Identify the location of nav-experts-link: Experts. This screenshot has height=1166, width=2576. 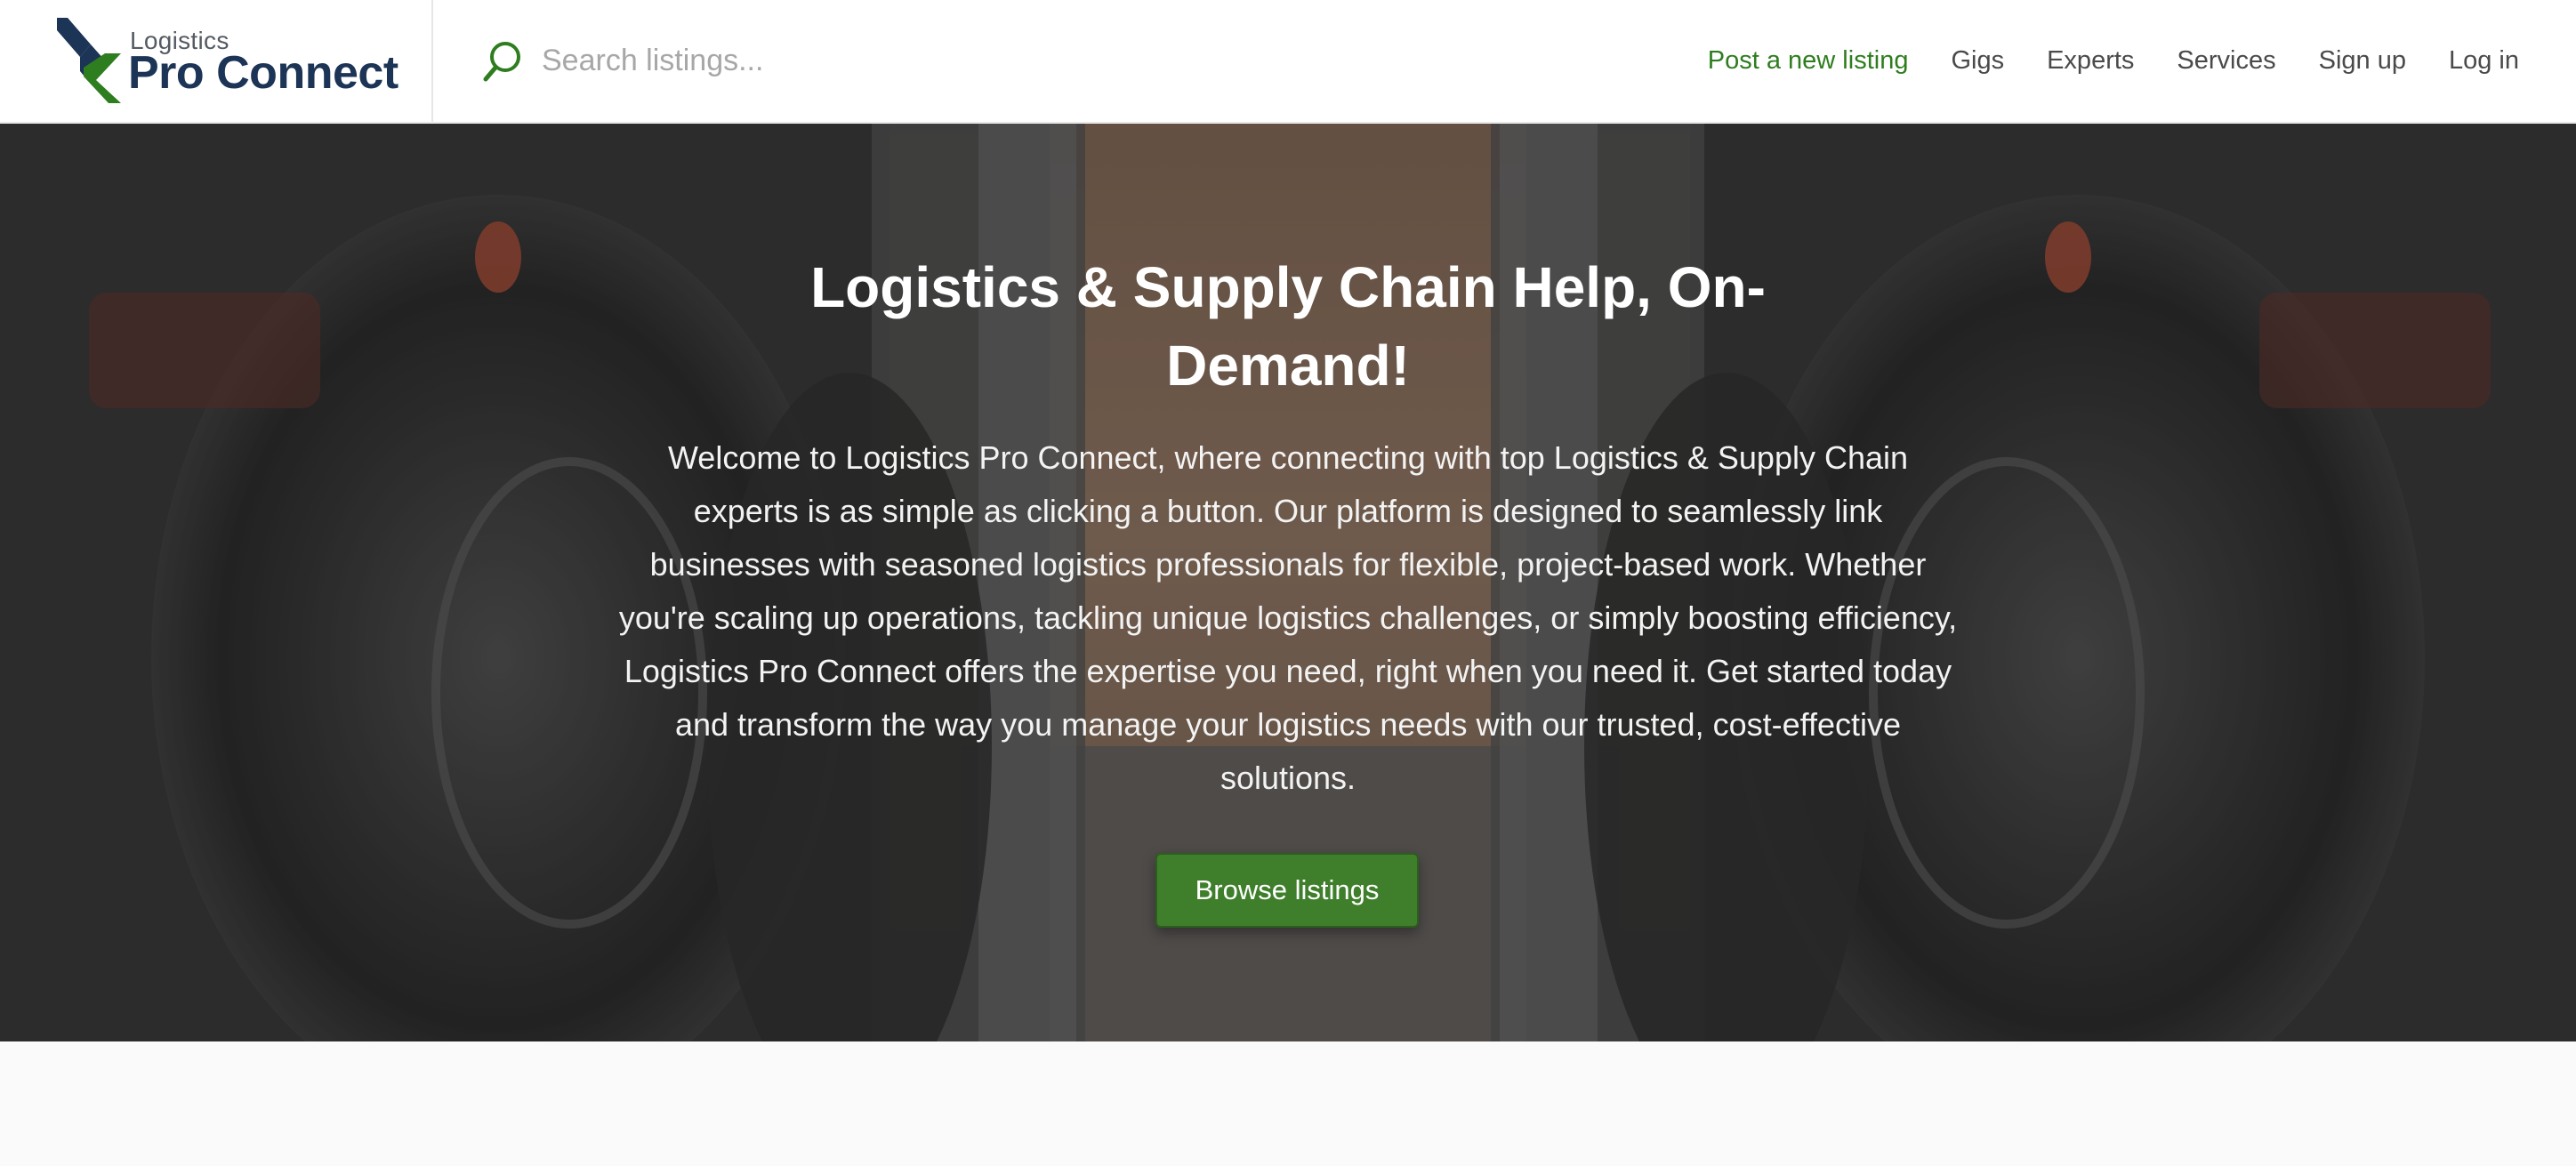
(2090, 61).